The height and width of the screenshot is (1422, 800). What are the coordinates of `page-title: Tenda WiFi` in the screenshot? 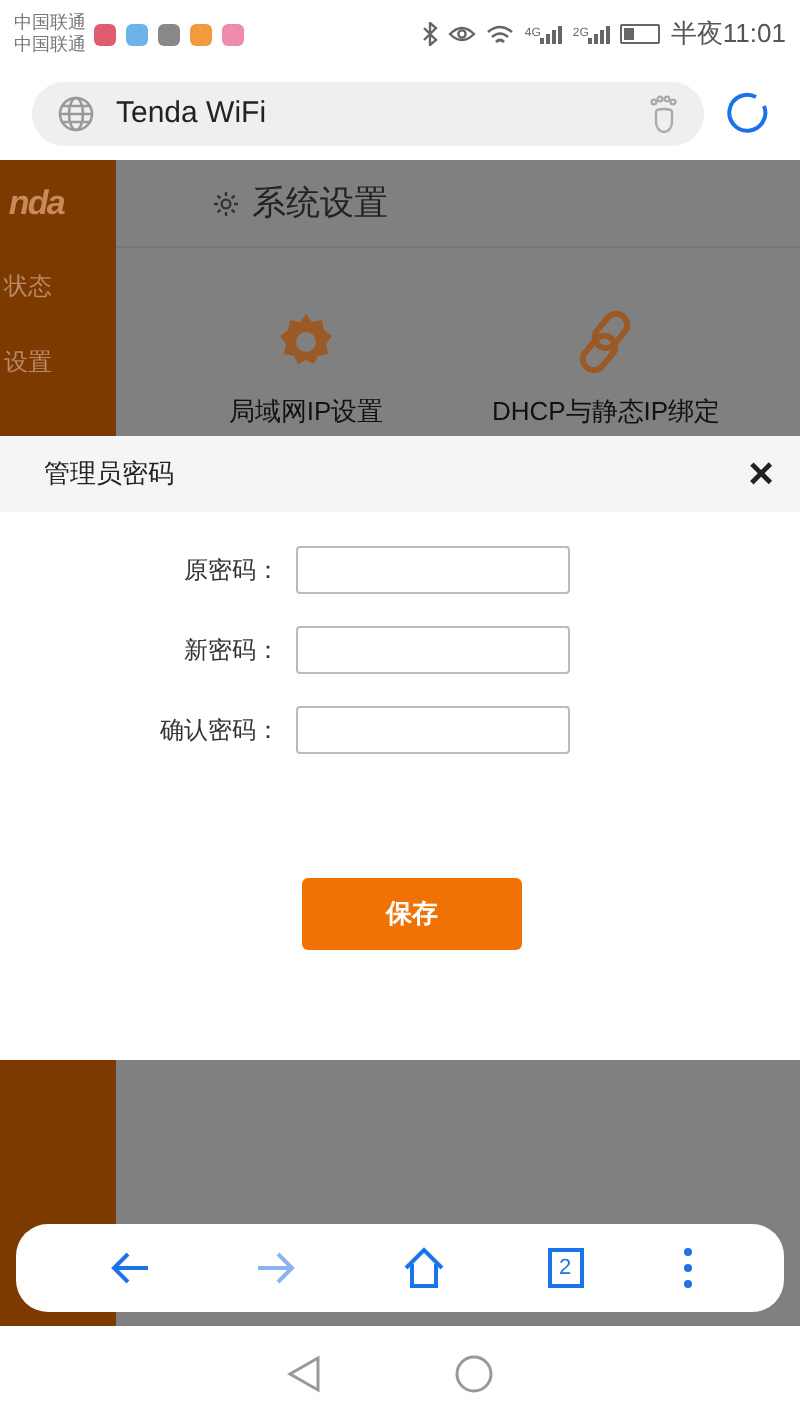 It's located at (192, 113).